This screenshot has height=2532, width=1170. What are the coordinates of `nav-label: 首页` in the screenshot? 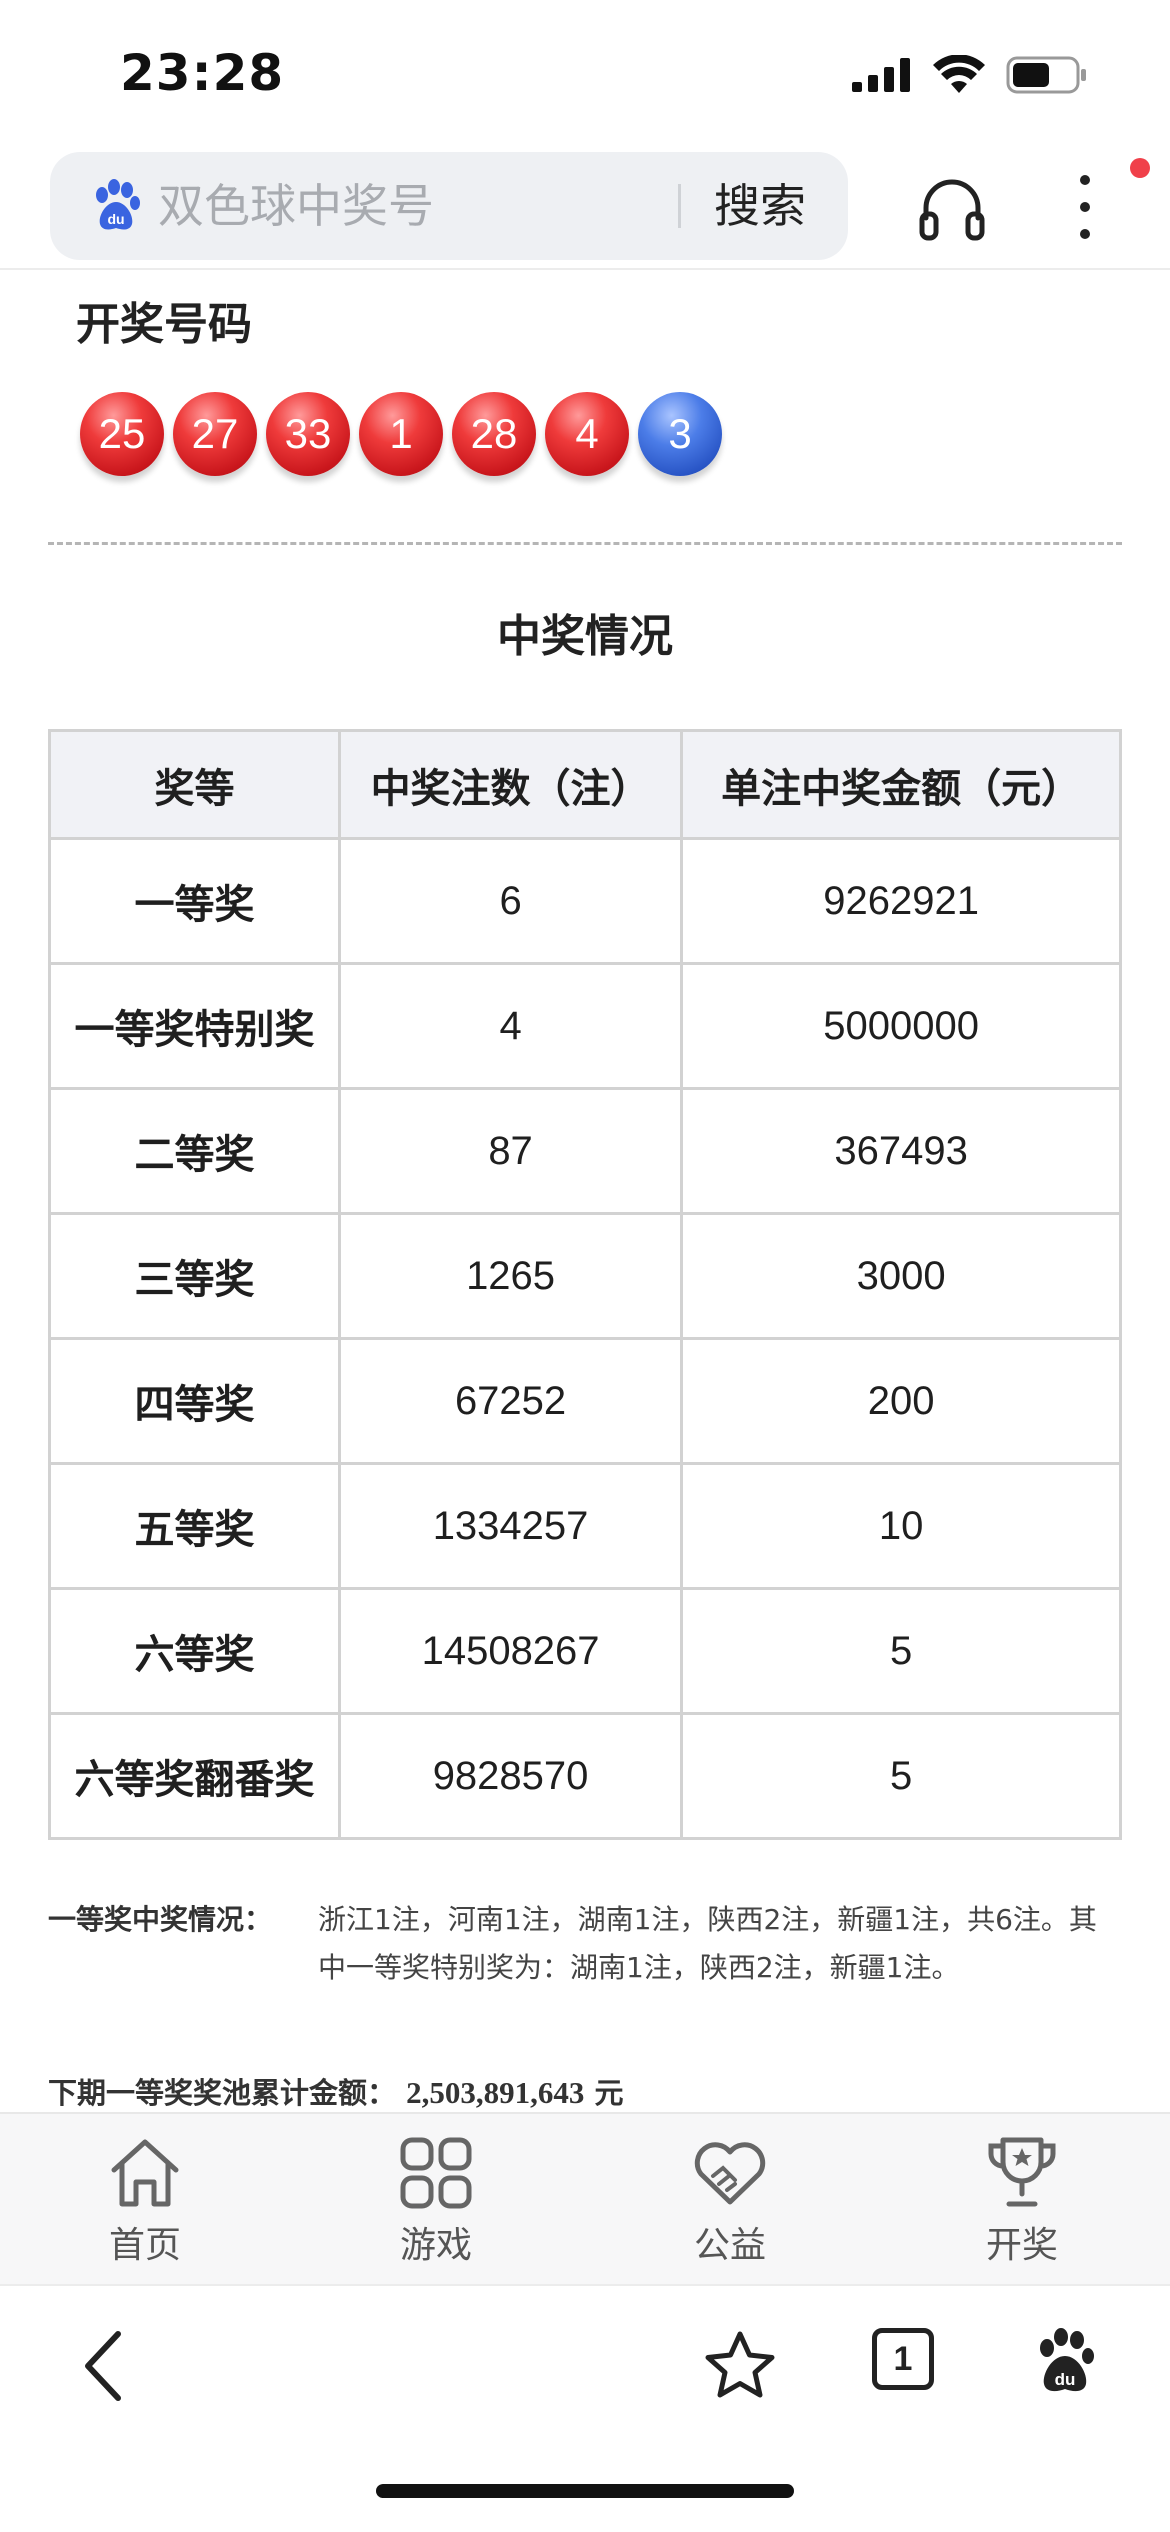 It's located at (144, 2245).